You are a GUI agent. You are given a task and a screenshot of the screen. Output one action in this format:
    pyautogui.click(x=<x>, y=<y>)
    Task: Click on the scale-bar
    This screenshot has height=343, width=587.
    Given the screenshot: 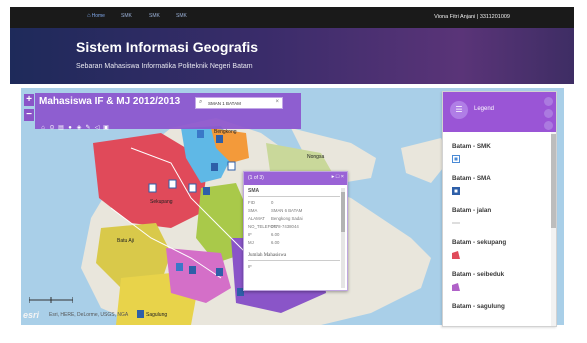 What is the action you would take?
    pyautogui.click(x=51, y=300)
    